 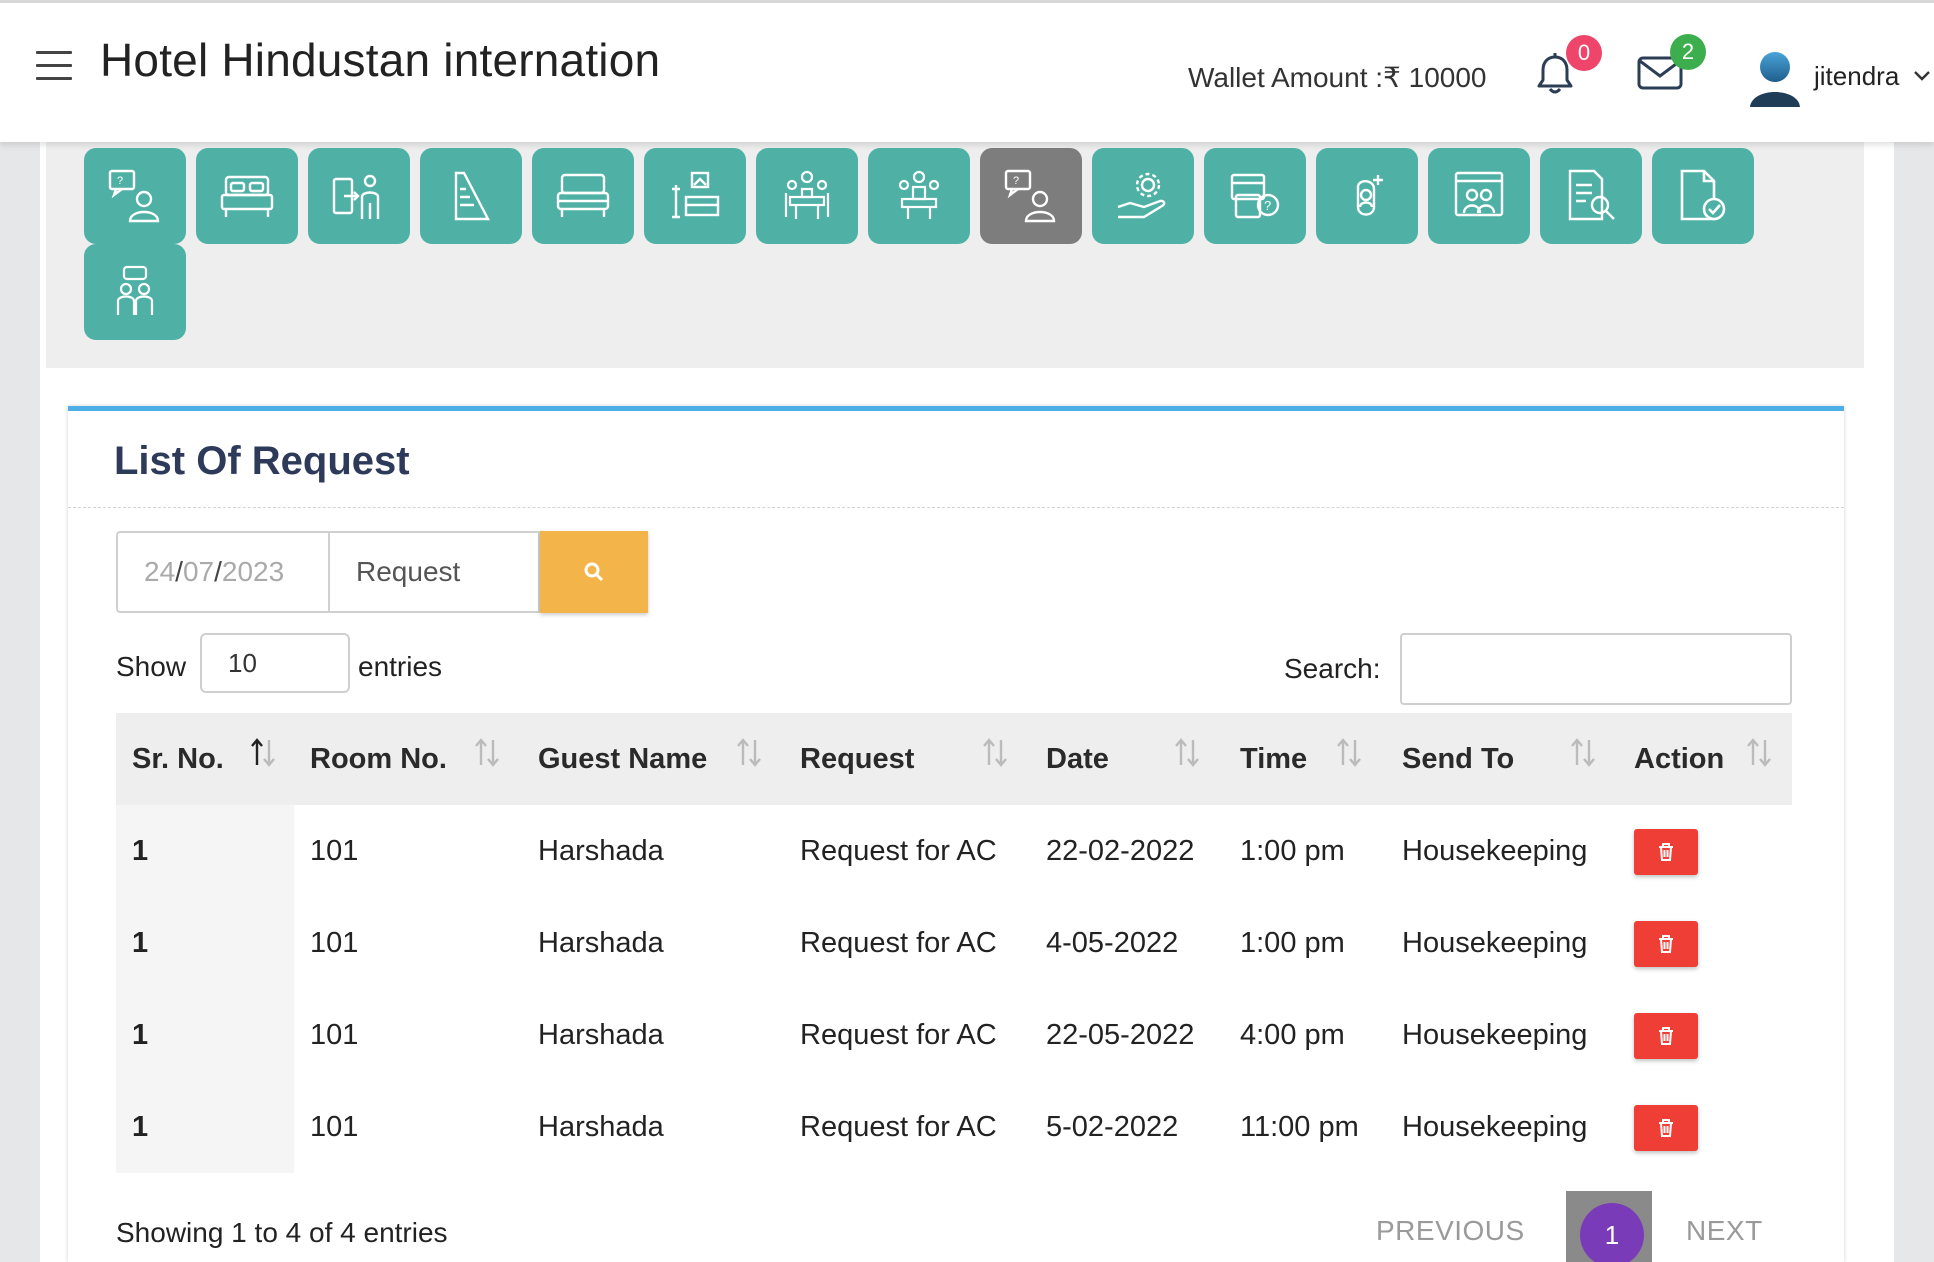 What do you see at coordinates (1367, 196) in the screenshot?
I see `add-guest-icon` at bounding box center [1367, 196].